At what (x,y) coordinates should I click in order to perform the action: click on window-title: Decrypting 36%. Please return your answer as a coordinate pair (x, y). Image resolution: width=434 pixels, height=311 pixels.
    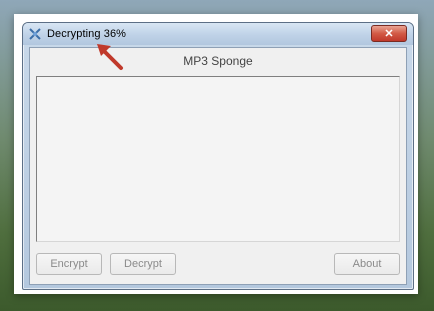
    Looking at the image, I should click on (87, 34).